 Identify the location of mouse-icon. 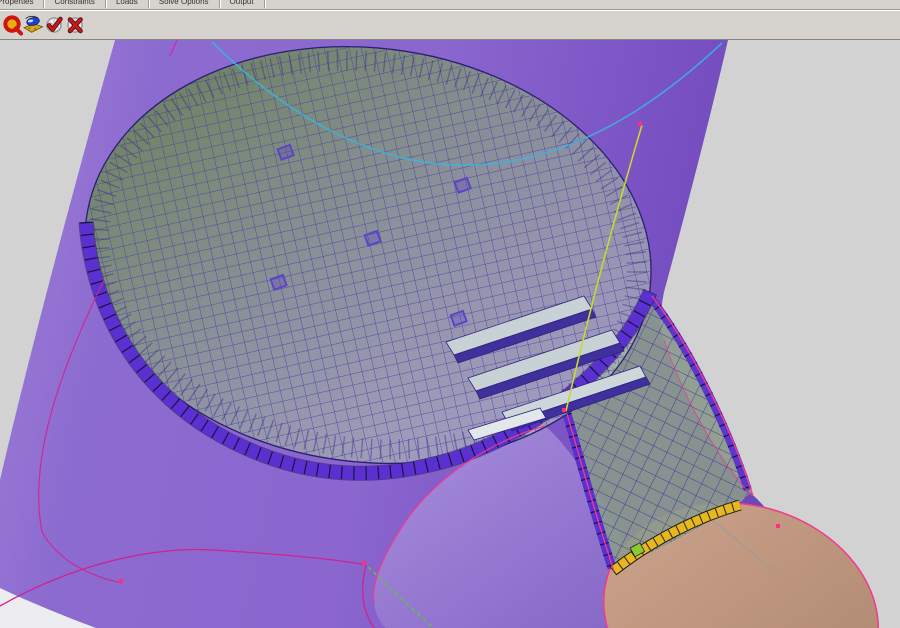
(33, 25).